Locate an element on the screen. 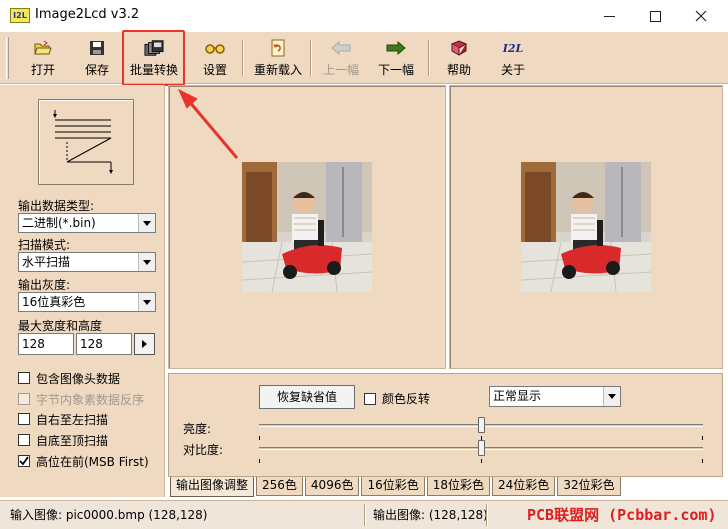  scan-direction-icon is located at coordinates (83, 142).